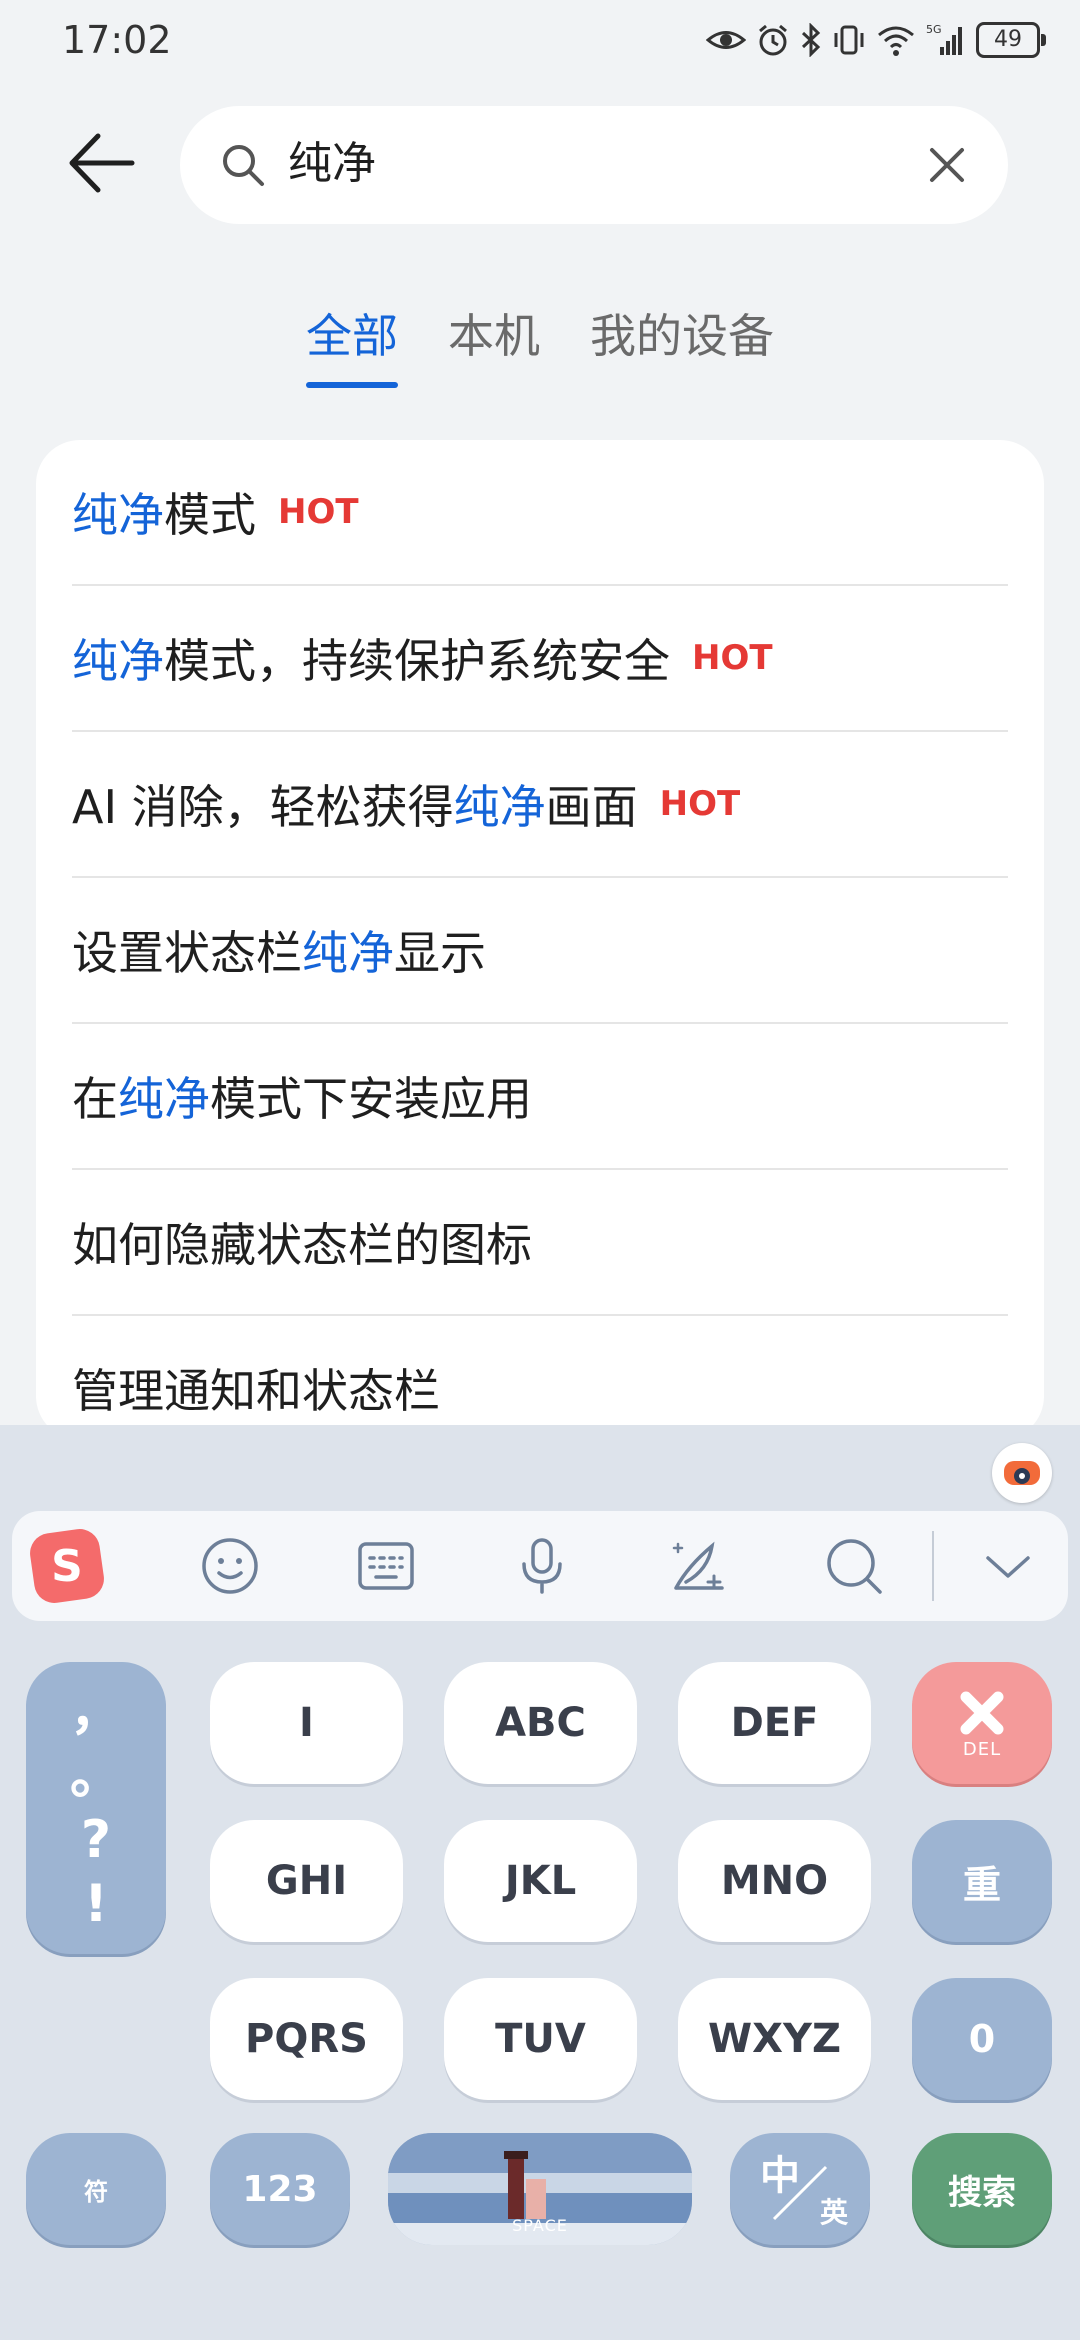  What do you see at coordinates (352, 344) in the screenshot?
I see `tab-all: 全部` at bounding box center [352, 344].